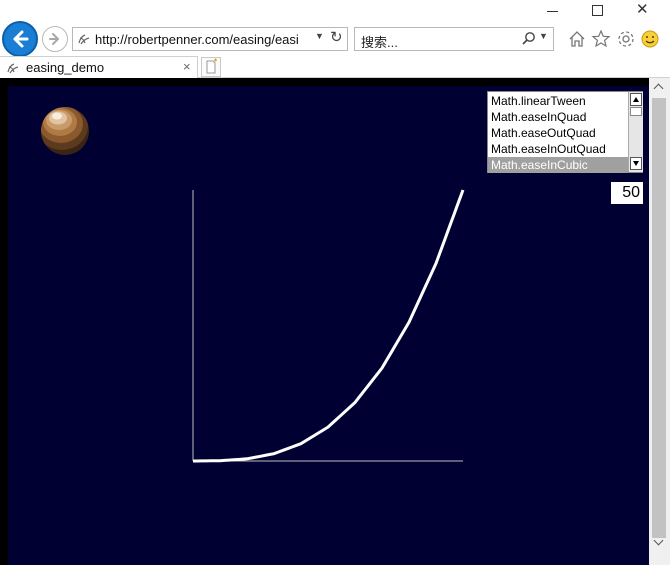 The height and width of the screenshot is (565, 670). What do you see at coordinates (529, 39) in the screenshot?
I see `search-icon` at bounding box center [529, 39].